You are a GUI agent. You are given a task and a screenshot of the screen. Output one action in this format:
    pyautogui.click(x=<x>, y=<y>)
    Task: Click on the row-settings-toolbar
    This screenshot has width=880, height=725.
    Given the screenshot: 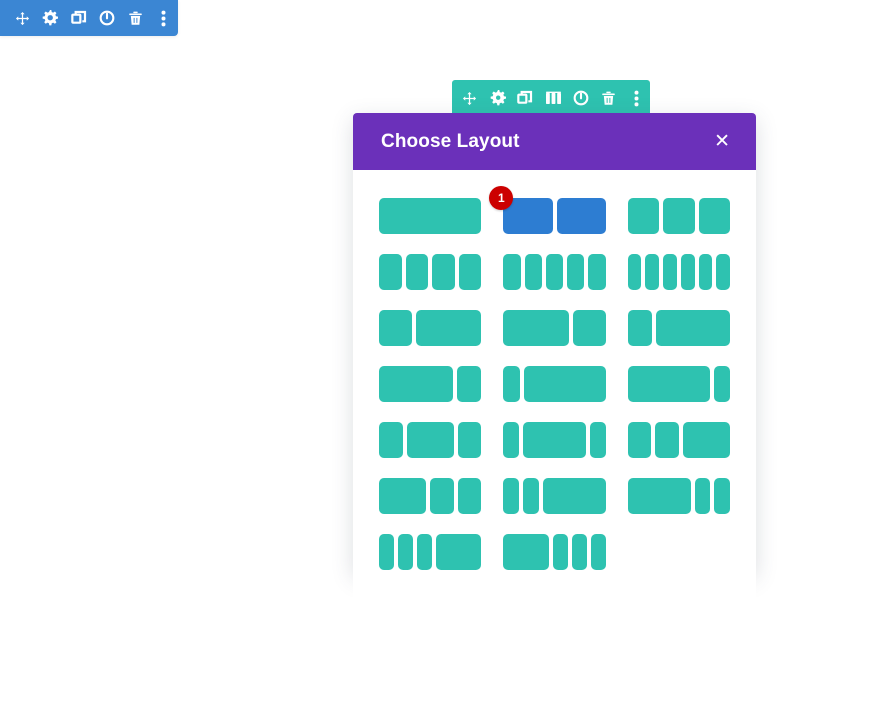 What is the action you would take?
    pyautogui.click(x=551, y=98)
    